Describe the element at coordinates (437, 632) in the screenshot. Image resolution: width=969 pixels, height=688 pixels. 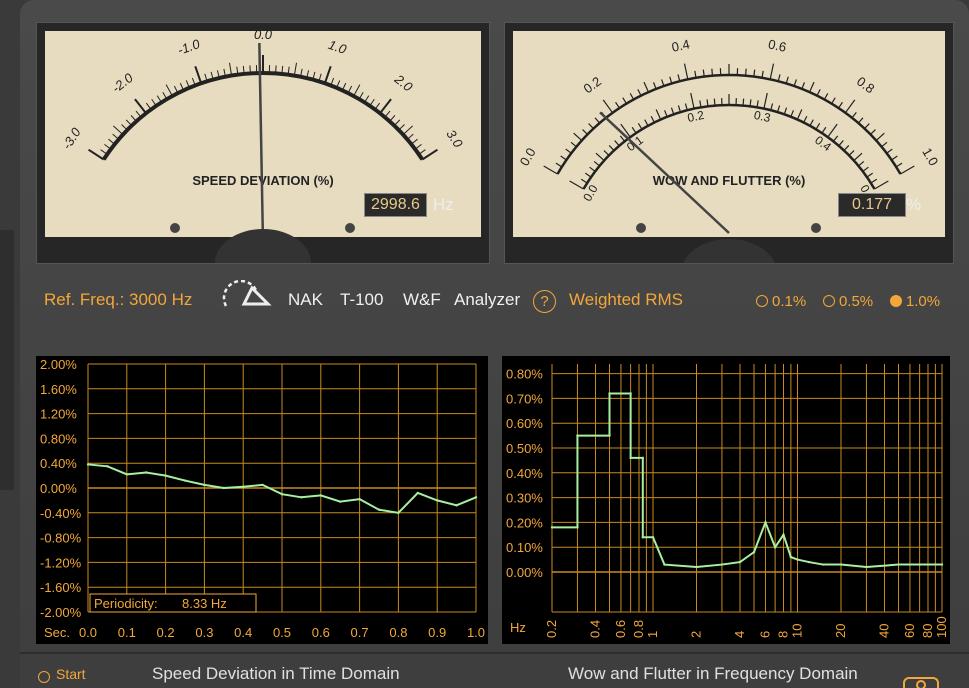
I see `x-tick-label: 0.9` at that location.